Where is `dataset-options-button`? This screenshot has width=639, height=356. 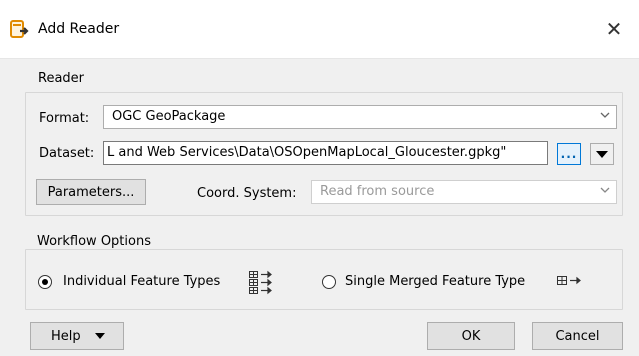 dataset-options-button is located at coordinates (602, 154).